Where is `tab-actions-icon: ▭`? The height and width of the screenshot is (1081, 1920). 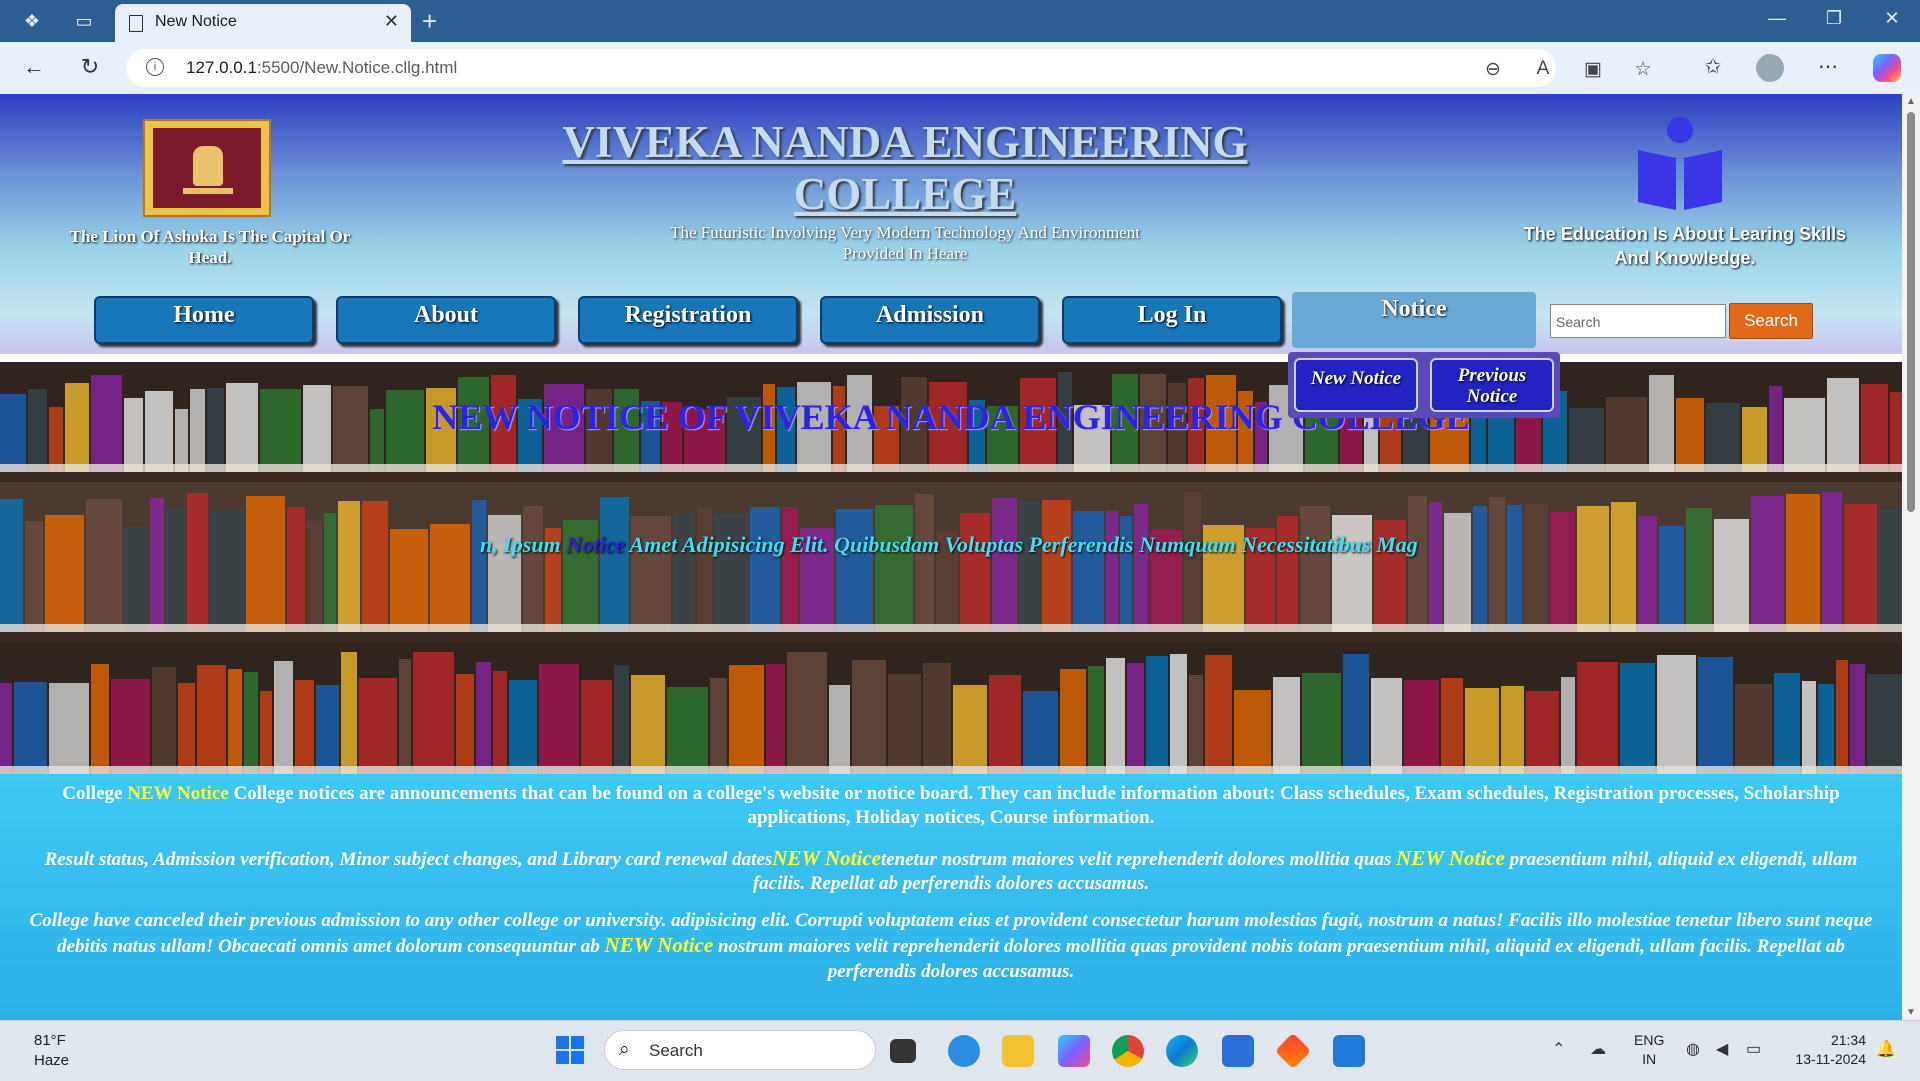 tab-actions-icon: ▭ is located at coordinates (84, 21).